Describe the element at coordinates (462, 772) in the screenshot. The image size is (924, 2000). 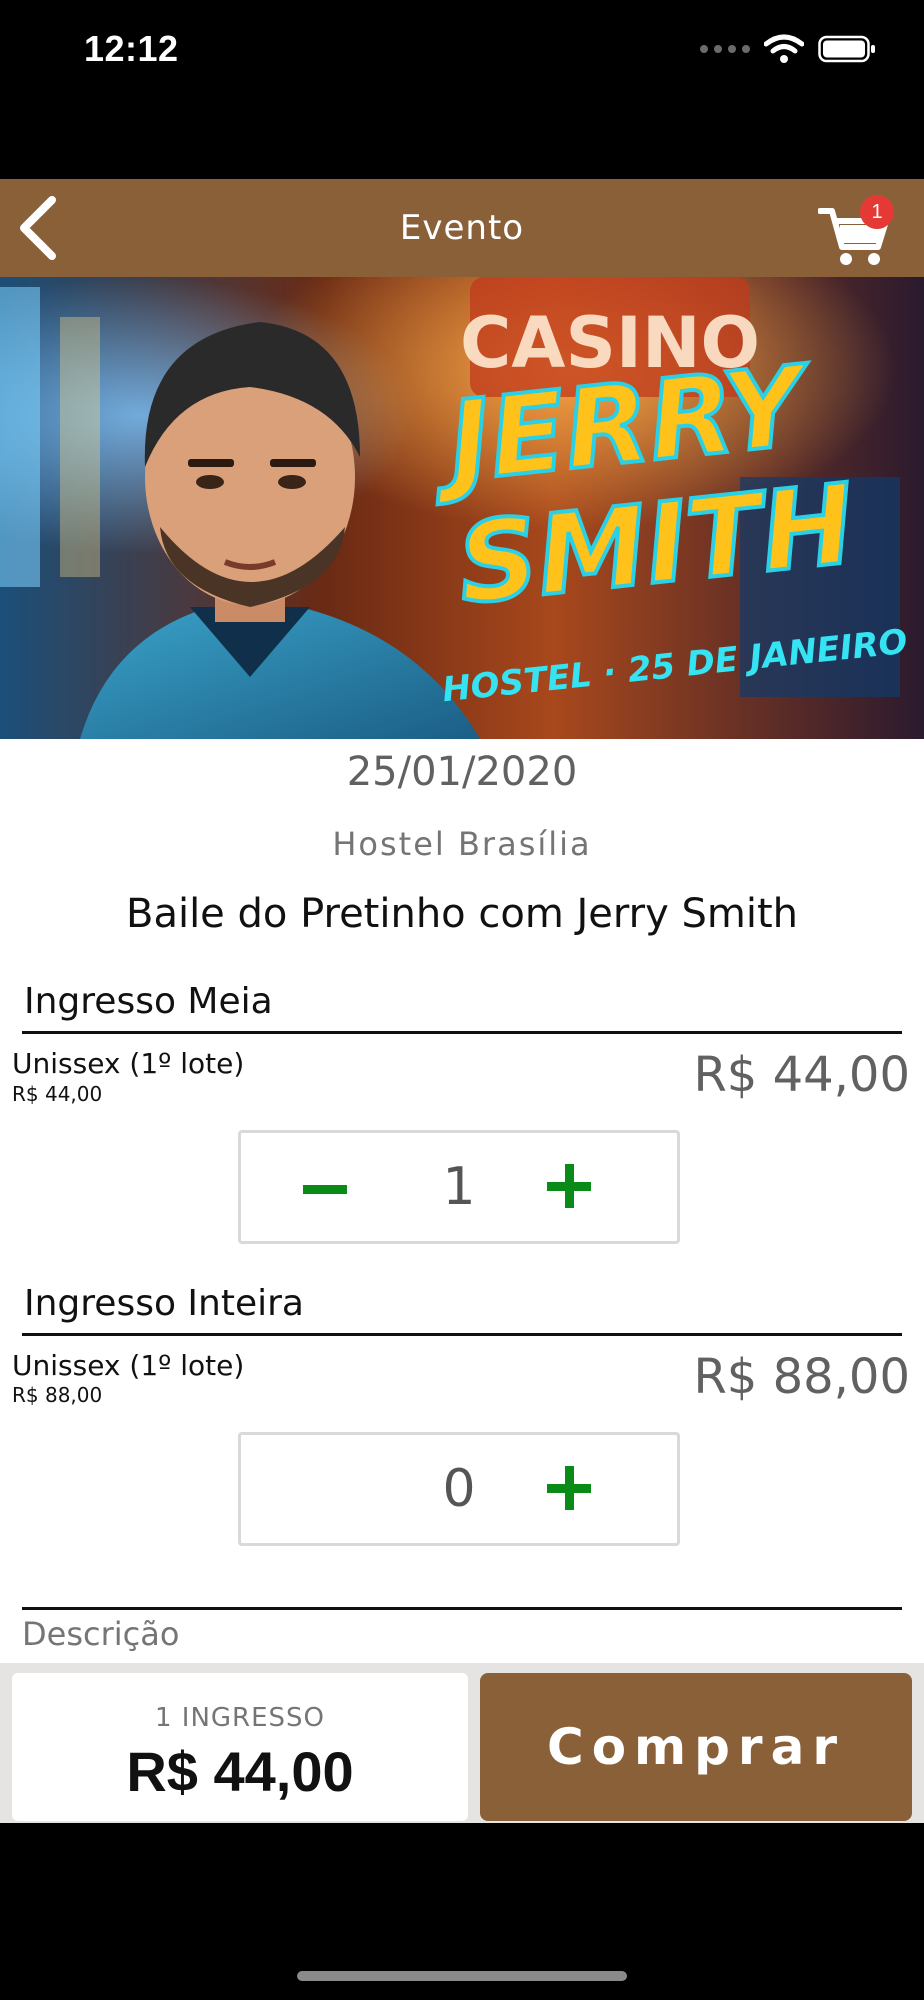
I see `event-date: 25/01/2020` at that location.